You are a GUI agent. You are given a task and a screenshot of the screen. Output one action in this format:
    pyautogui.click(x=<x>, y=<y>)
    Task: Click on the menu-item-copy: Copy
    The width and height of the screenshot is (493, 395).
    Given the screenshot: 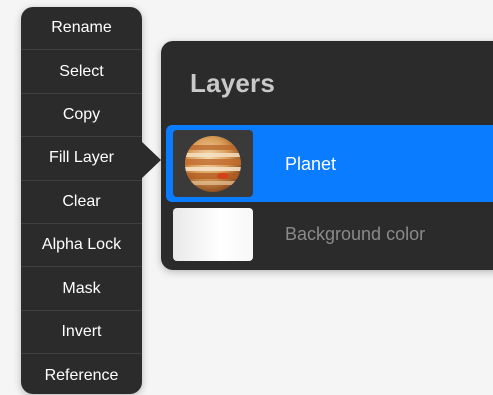 What is the action you would take?
    pyautogui.click(x=81, y=116)
    